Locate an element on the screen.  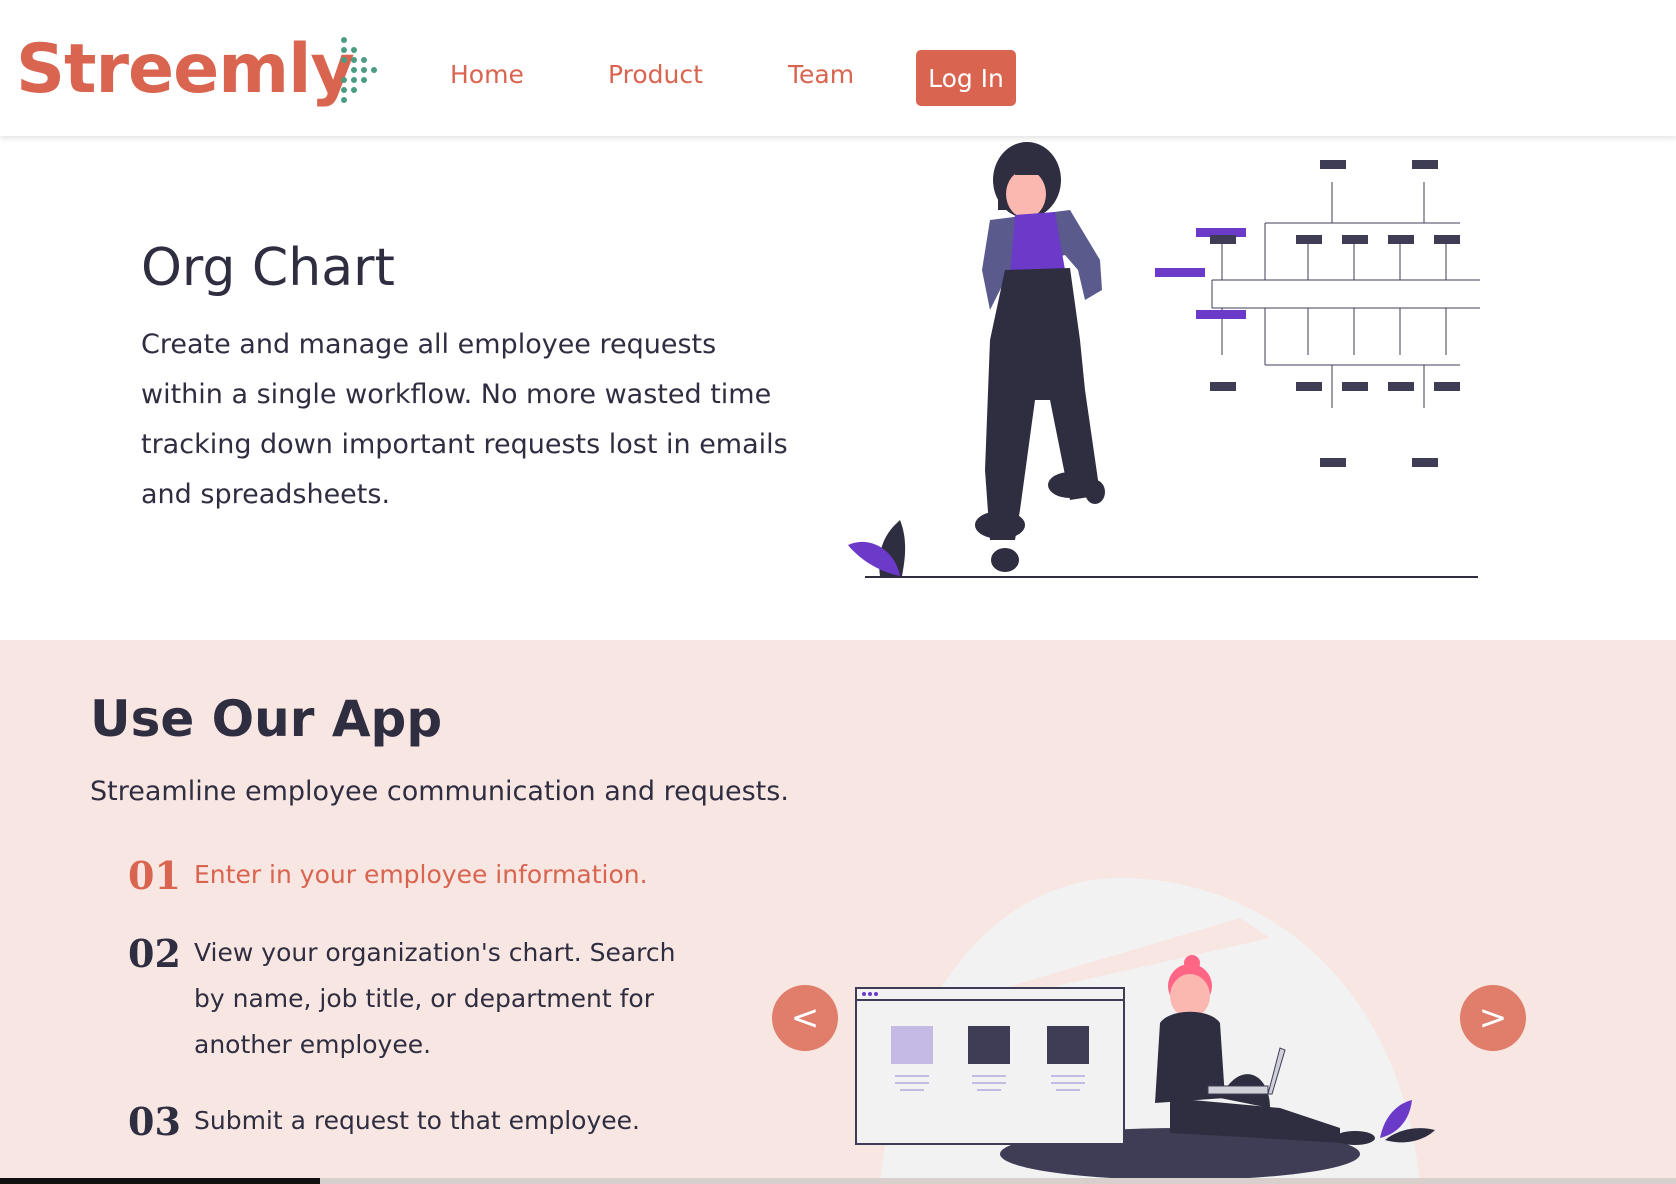
step-item: 01 Enter in your employee information. is located at coordinates (388, 876).